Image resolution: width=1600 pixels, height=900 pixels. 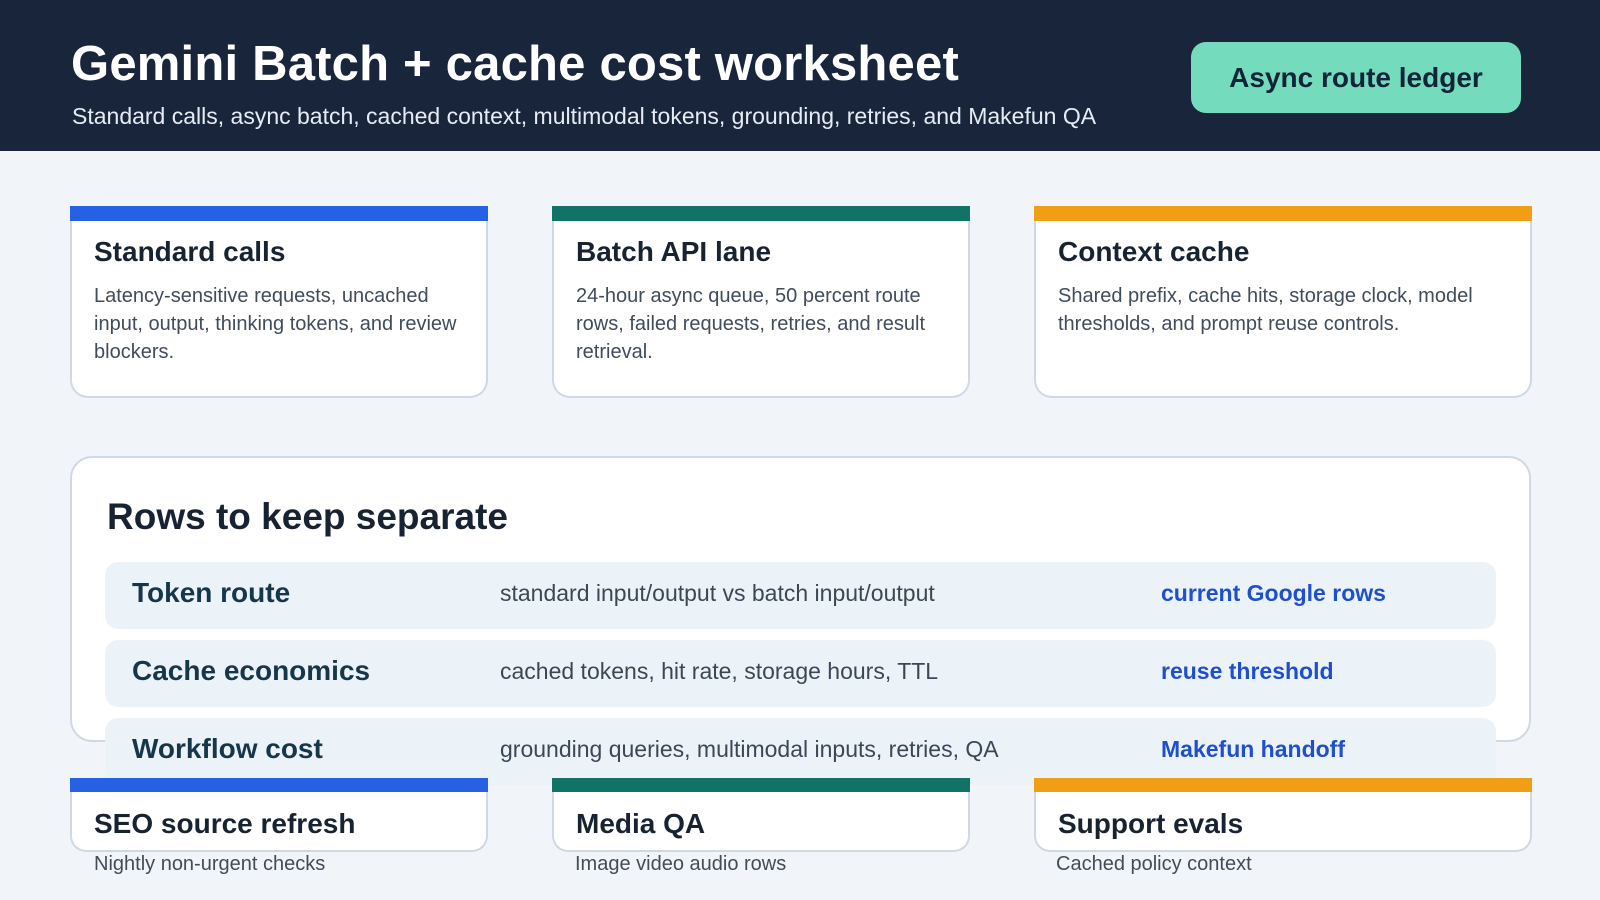 I want to click on card-title: Batch API lane, so click(x=674, y=251).